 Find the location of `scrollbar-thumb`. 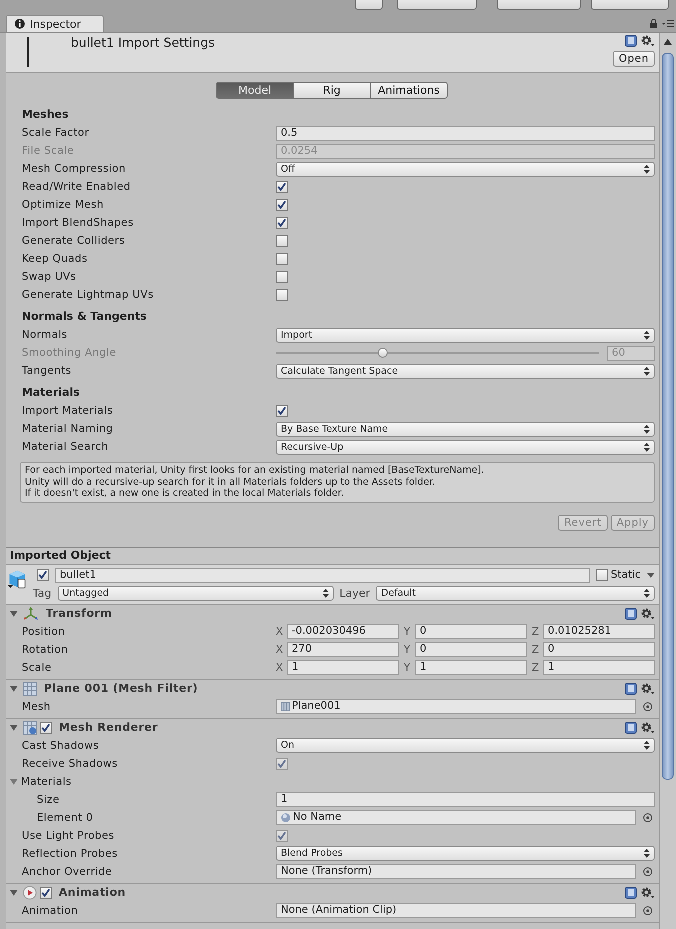

scrollbar-thumb is located at coordinates (668, 416).